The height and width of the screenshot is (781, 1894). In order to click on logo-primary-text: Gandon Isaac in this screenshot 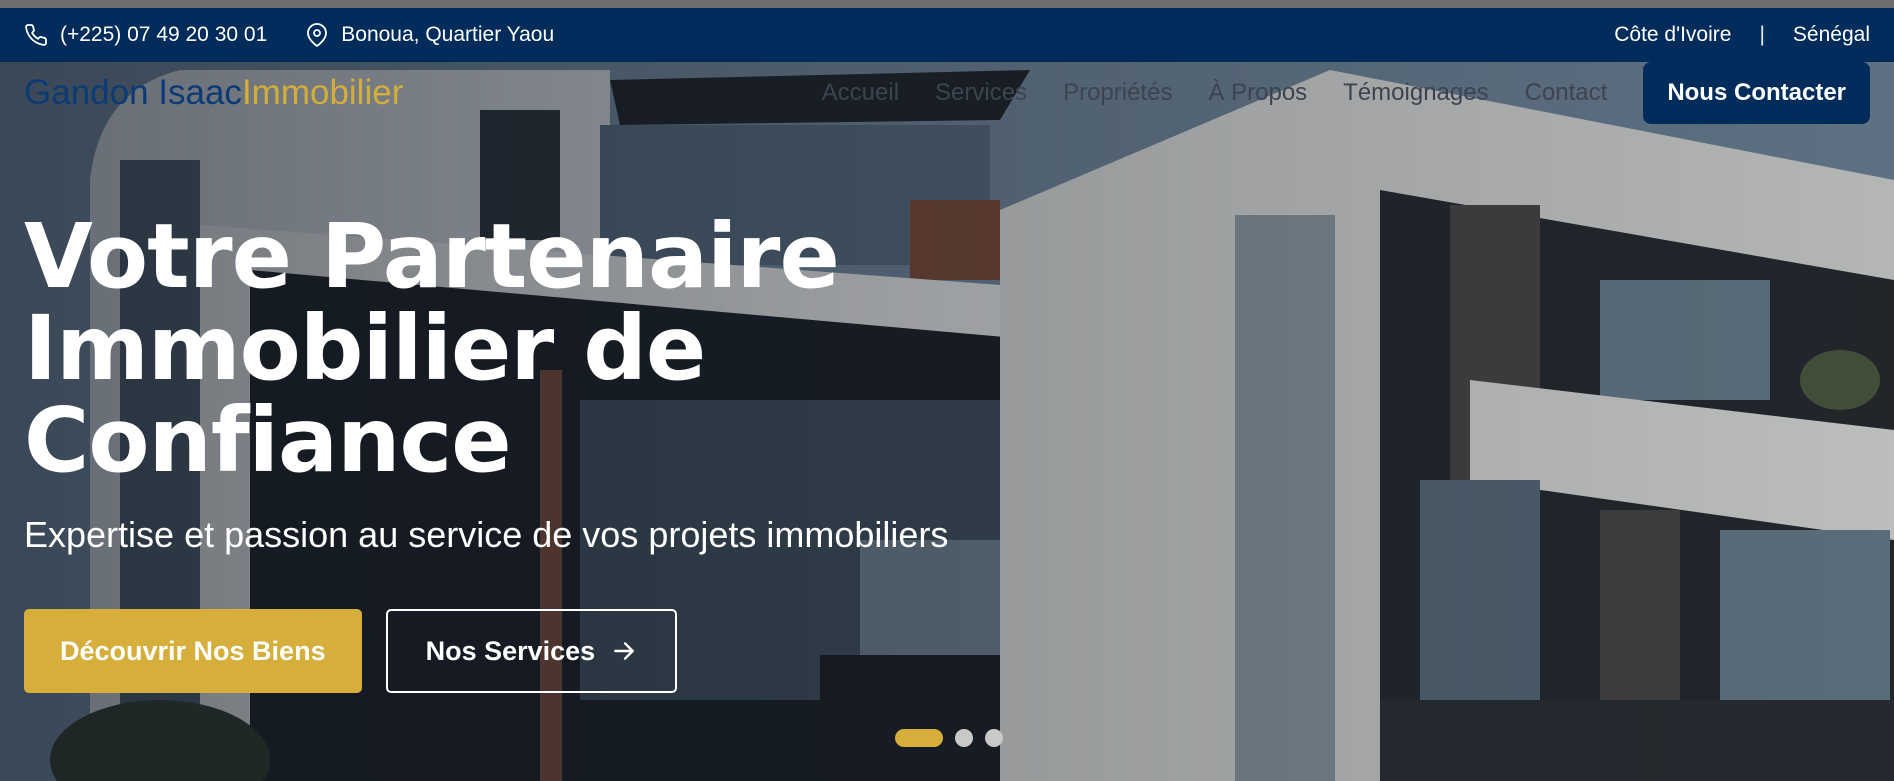, I will do `click(133, 92)`.